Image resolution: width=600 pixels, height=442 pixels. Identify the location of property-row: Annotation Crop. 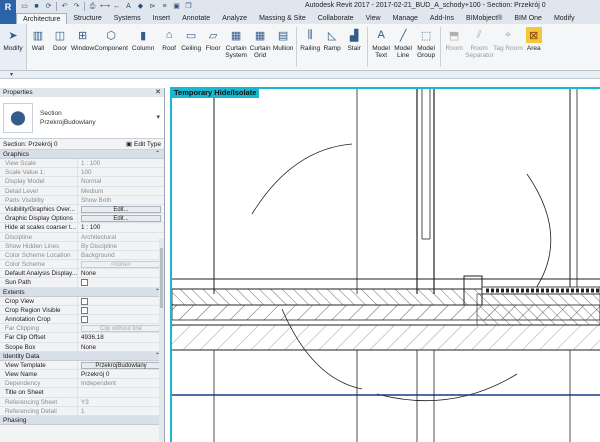
(82, 320).